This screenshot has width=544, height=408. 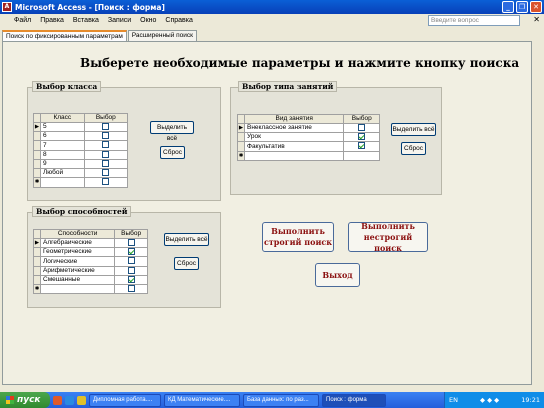 I want to click on table-row: Урок, so click(x=308, y=137).